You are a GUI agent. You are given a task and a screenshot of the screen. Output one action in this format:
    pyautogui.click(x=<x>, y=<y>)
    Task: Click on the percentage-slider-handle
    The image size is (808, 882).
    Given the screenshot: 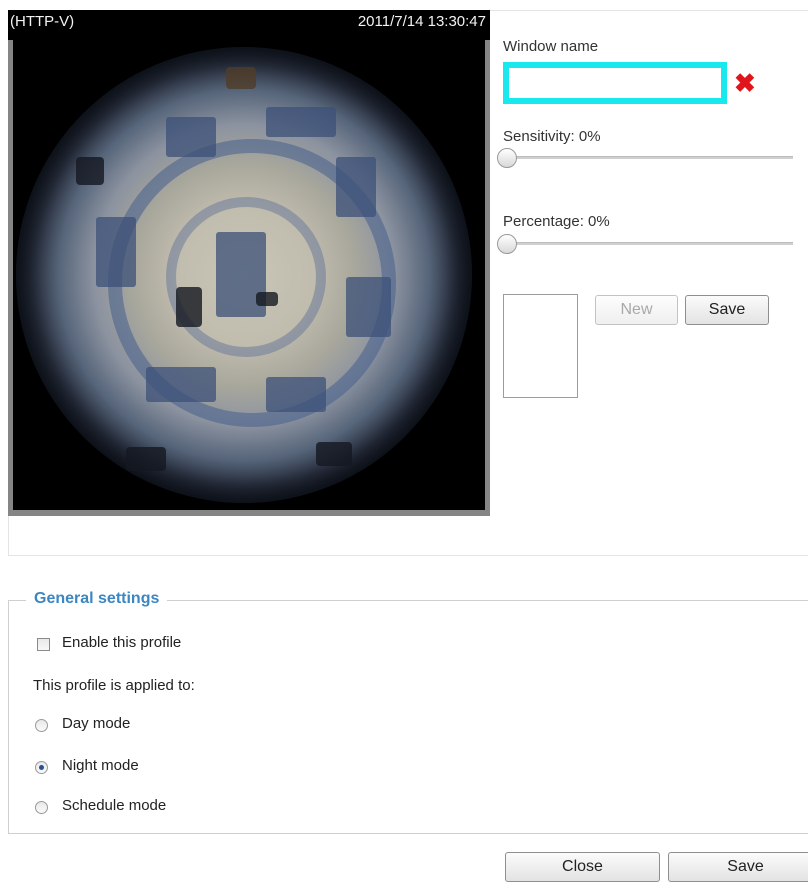 What is the action you would take?
    pyautogui.click(x=507, y=244)
    